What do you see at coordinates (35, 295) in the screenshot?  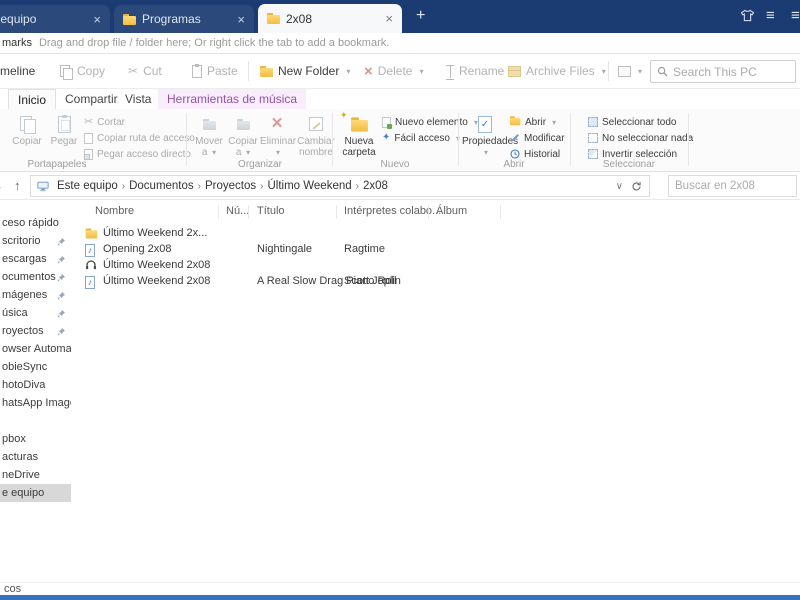 I see `sidebar-item-pictures: mágenes` at bounding box center [35, 295].